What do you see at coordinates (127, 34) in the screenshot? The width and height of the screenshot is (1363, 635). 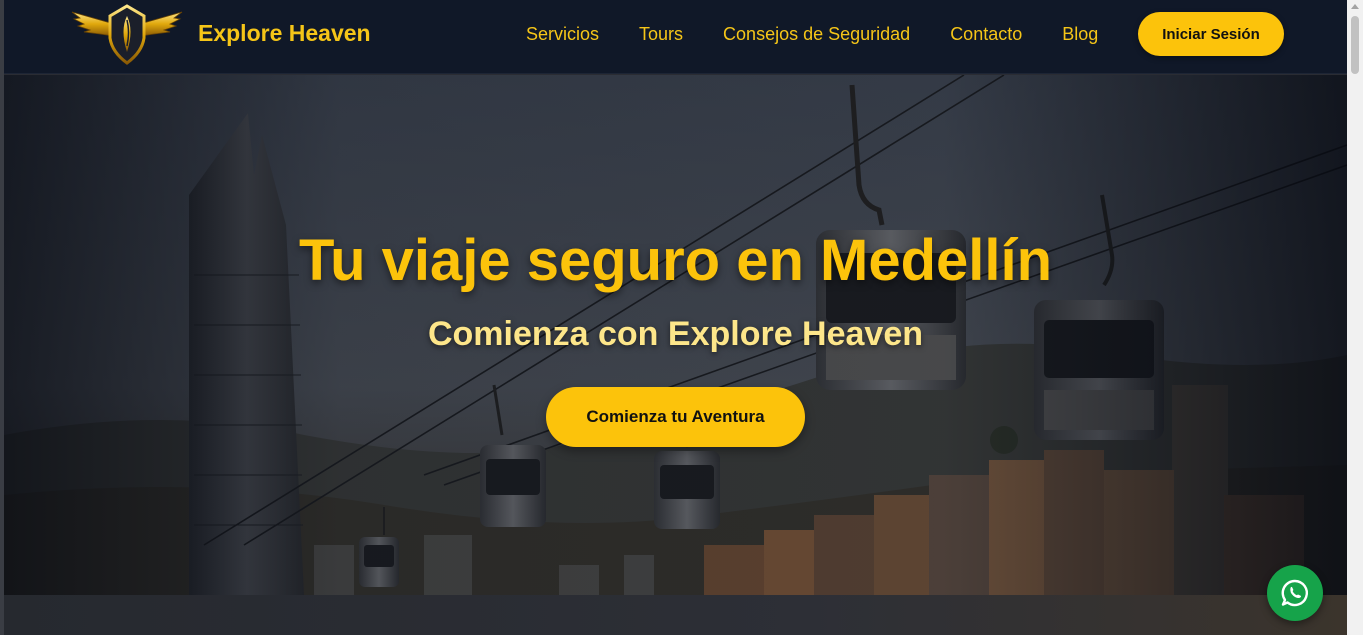 I see `logo-icon` at bounding box center [127, 34].